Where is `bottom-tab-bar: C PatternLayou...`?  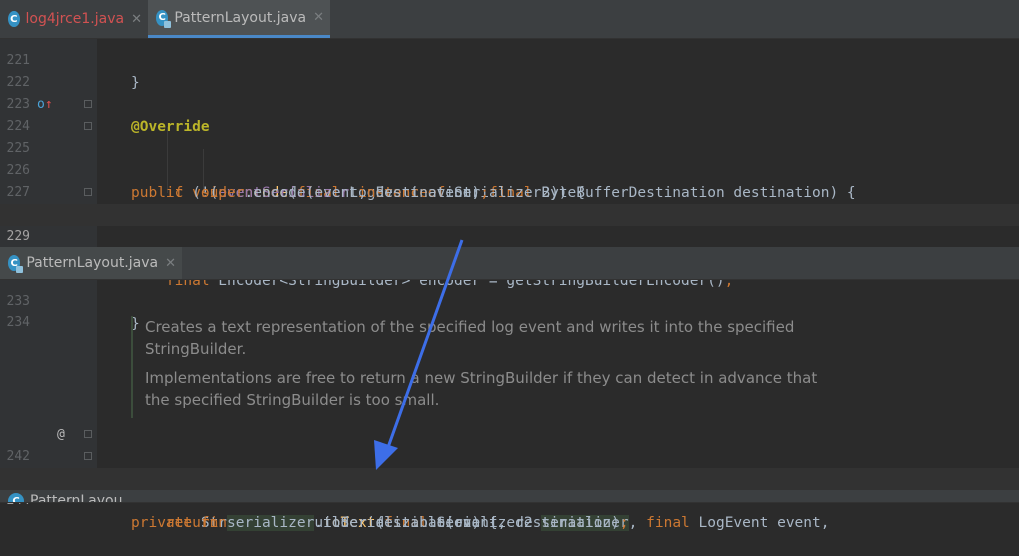 bottom-tab-bar: C PatternLayou... is located at coordinates (509, 496).